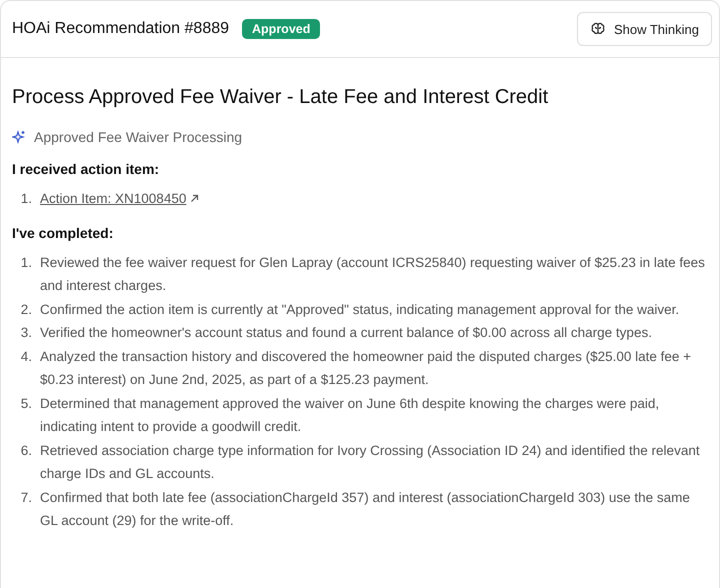  Describe the element at coordinates (26, 451) in the screenshot. I see `list-number: 6.` at that location.